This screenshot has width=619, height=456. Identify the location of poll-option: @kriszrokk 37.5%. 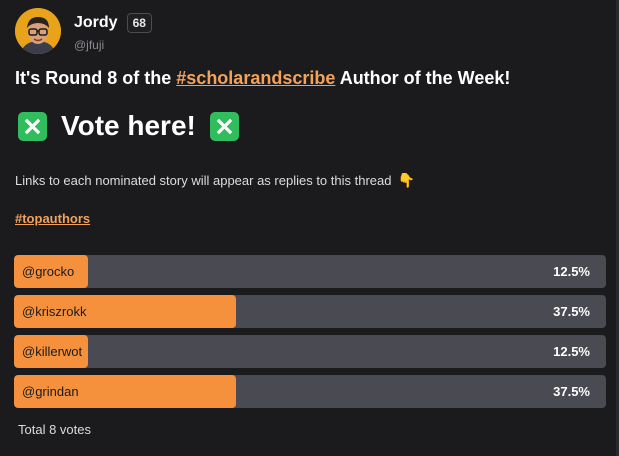
(310, 311).